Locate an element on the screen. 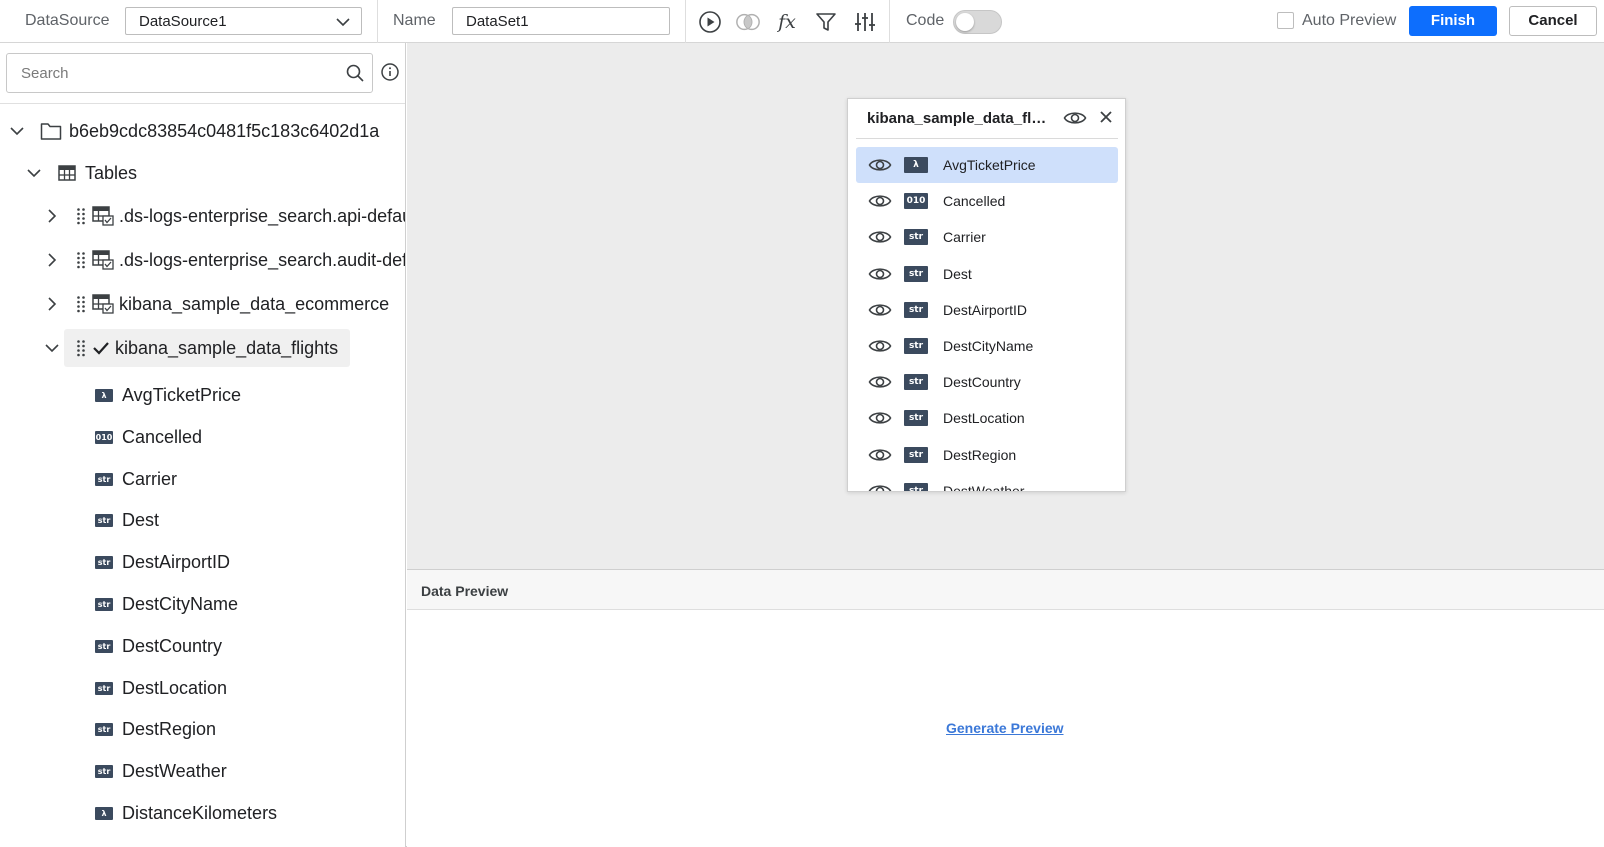 Image resolution: width=1604 pixels, height=847 pixels. tree-column-item: str DestCountry is located at coordinates (158, 646).